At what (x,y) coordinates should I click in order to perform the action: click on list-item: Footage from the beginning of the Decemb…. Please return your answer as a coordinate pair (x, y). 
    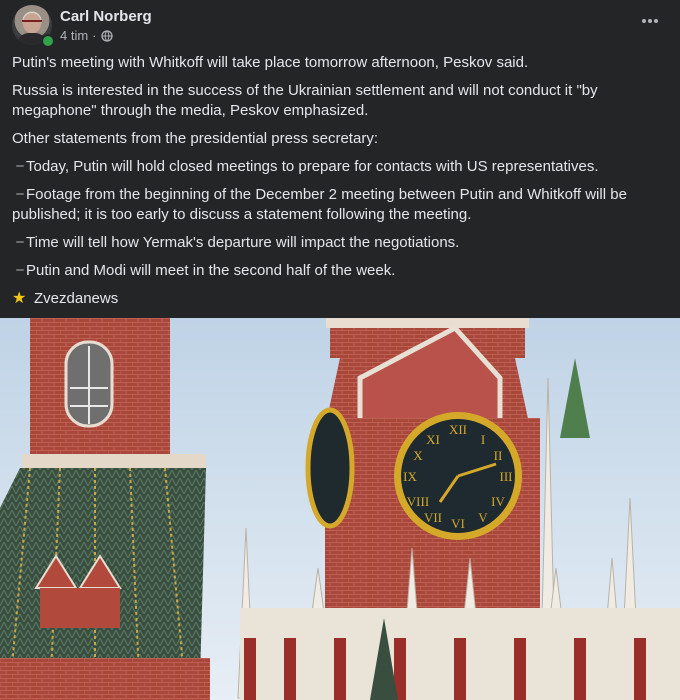
    Looking at the image, I should click on (340, 205).